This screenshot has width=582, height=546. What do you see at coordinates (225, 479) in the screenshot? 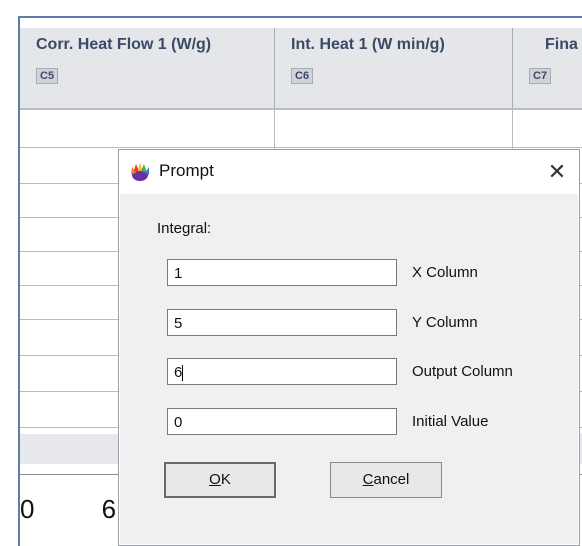
I see `ok-label-rest: K` at bounding box center [225, 479].